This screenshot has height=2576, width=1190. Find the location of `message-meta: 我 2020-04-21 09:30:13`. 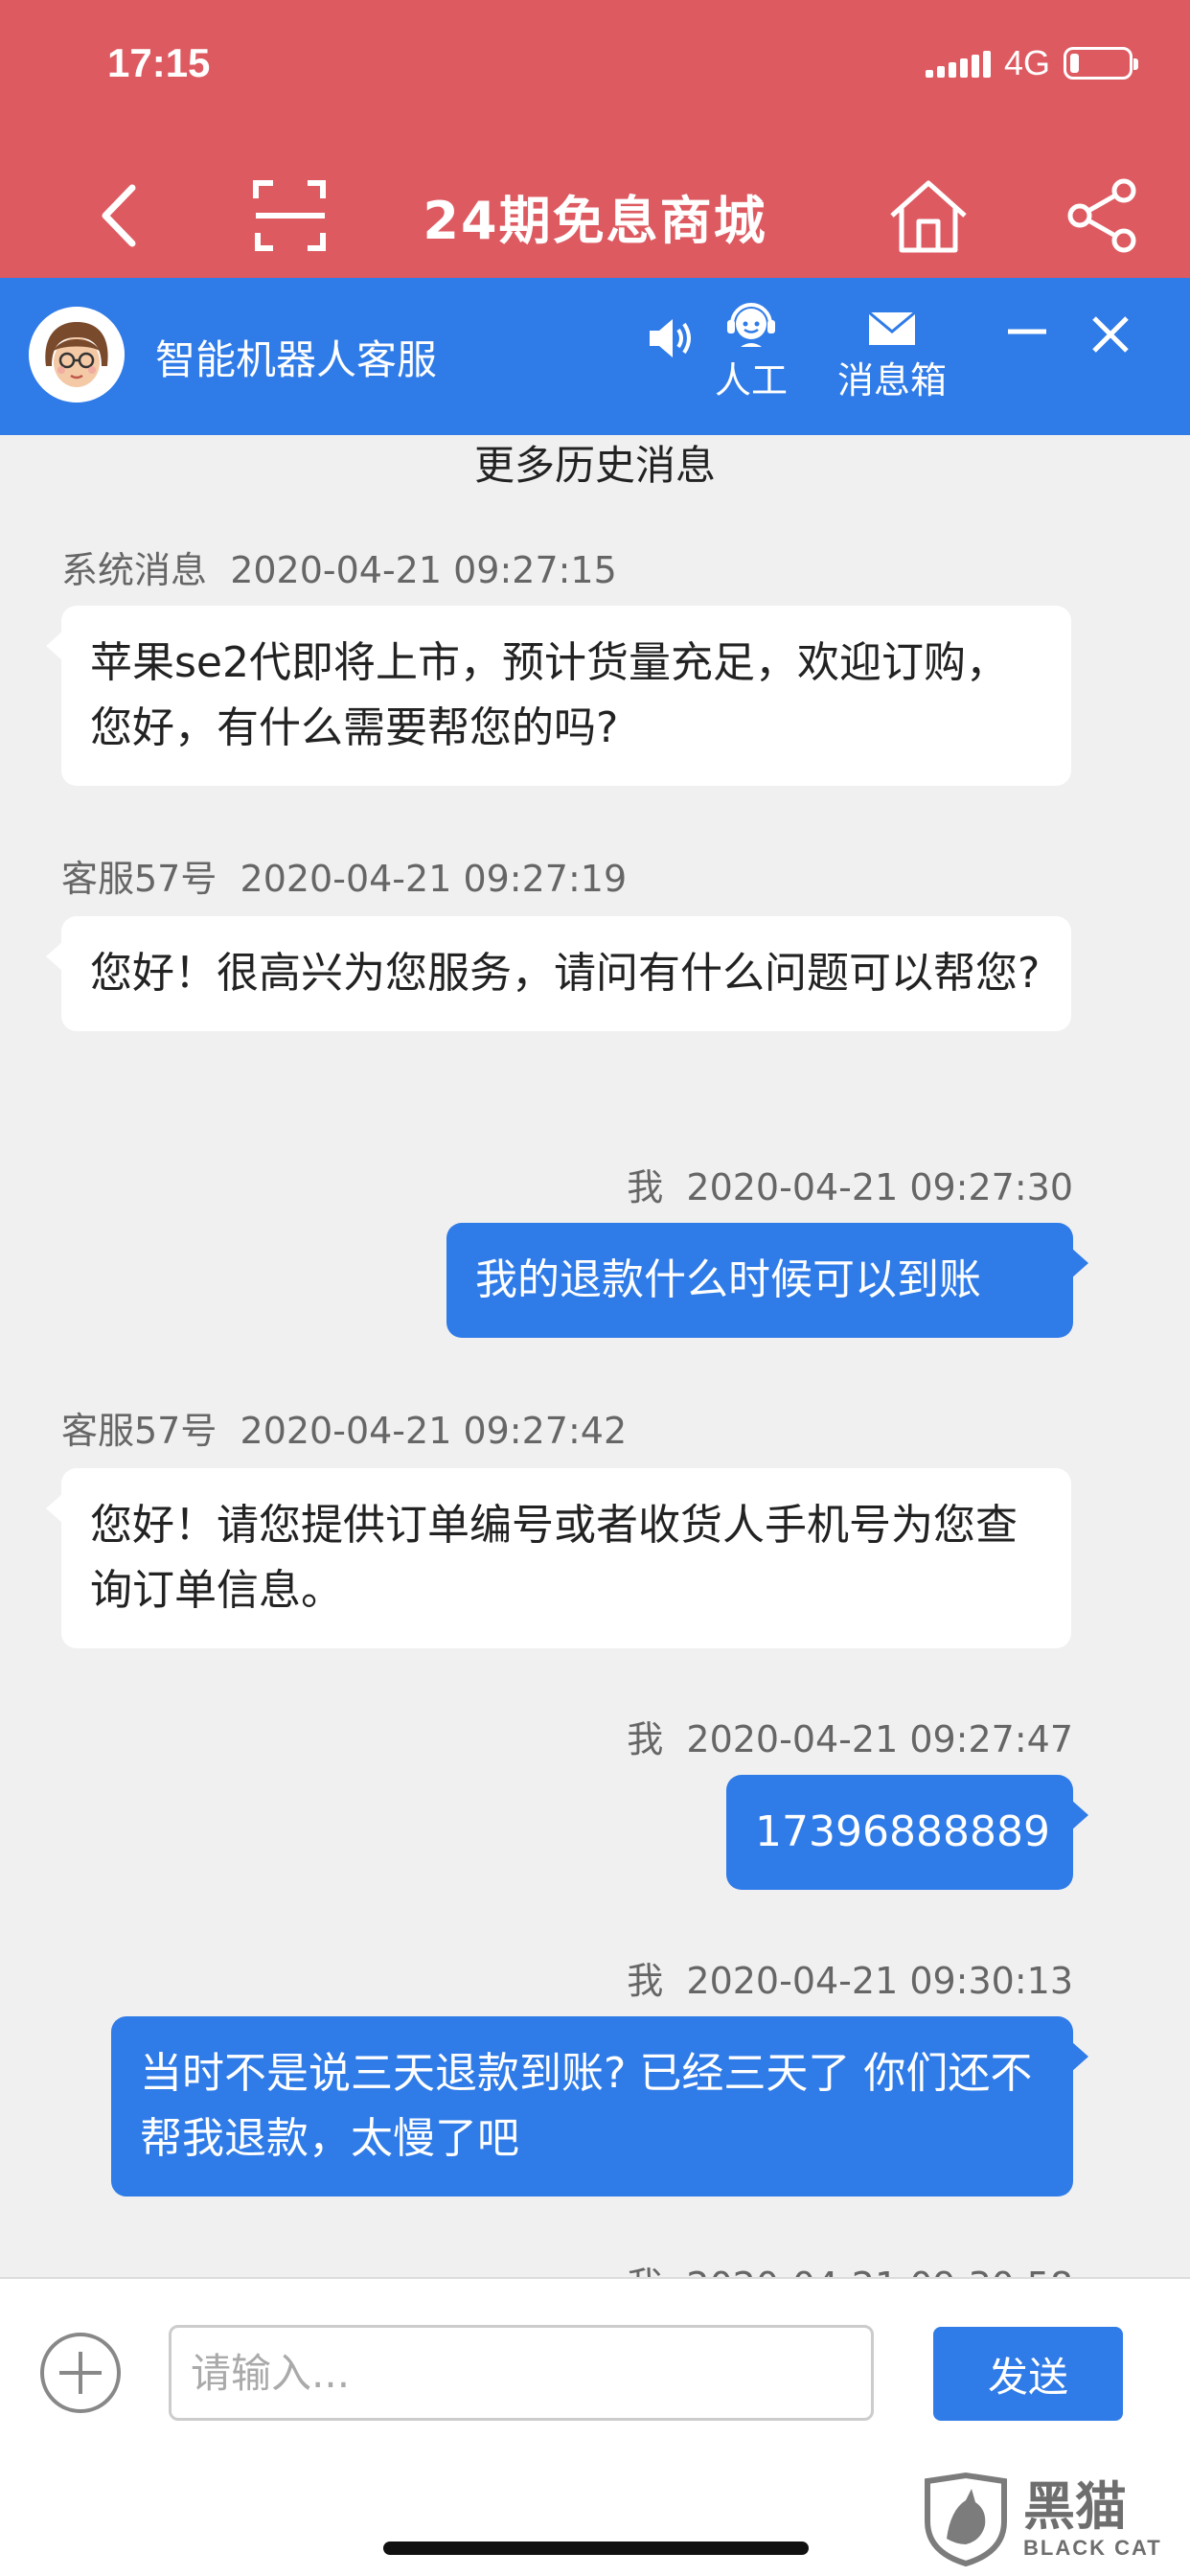

message-meta: 我 2020-04-21 09:30:13 is located at coordinates (850, 1977).